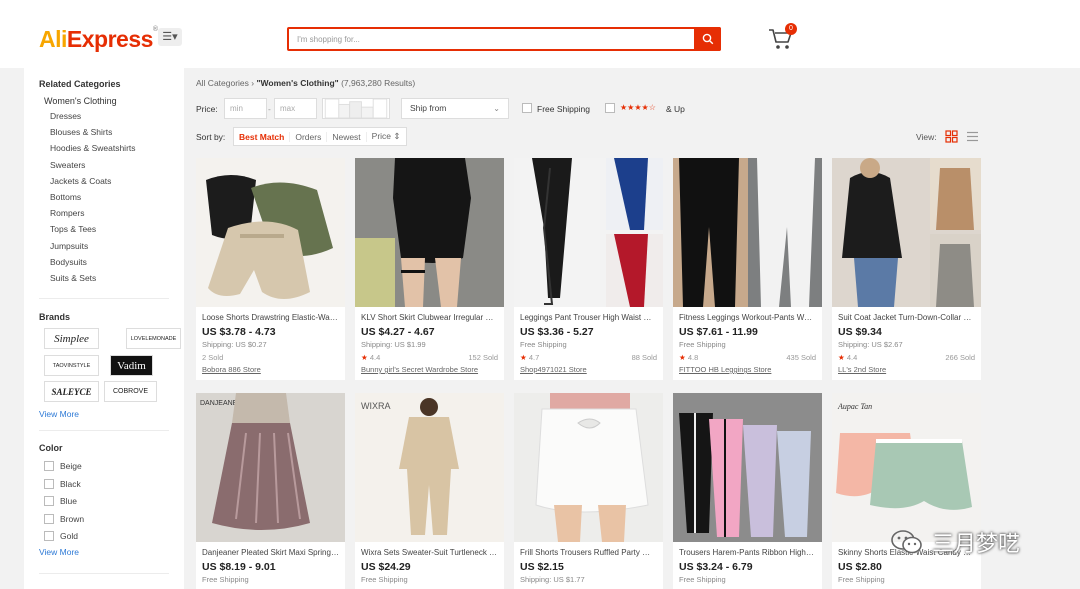 This screenshot has width=1080, height=589. What do you see at coordinates (906, 467) in the screenshot?
I see `product-image: Aupac Tan` at bounding box center [906, 467].